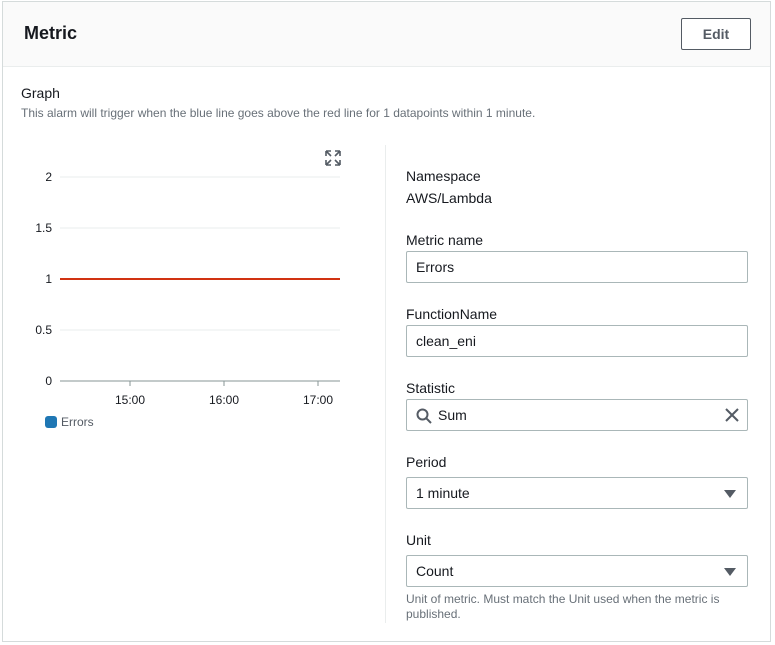 This screenshot has height=645, width=775. I want to click on x-tick-label: 15:00, so click(130, 400).